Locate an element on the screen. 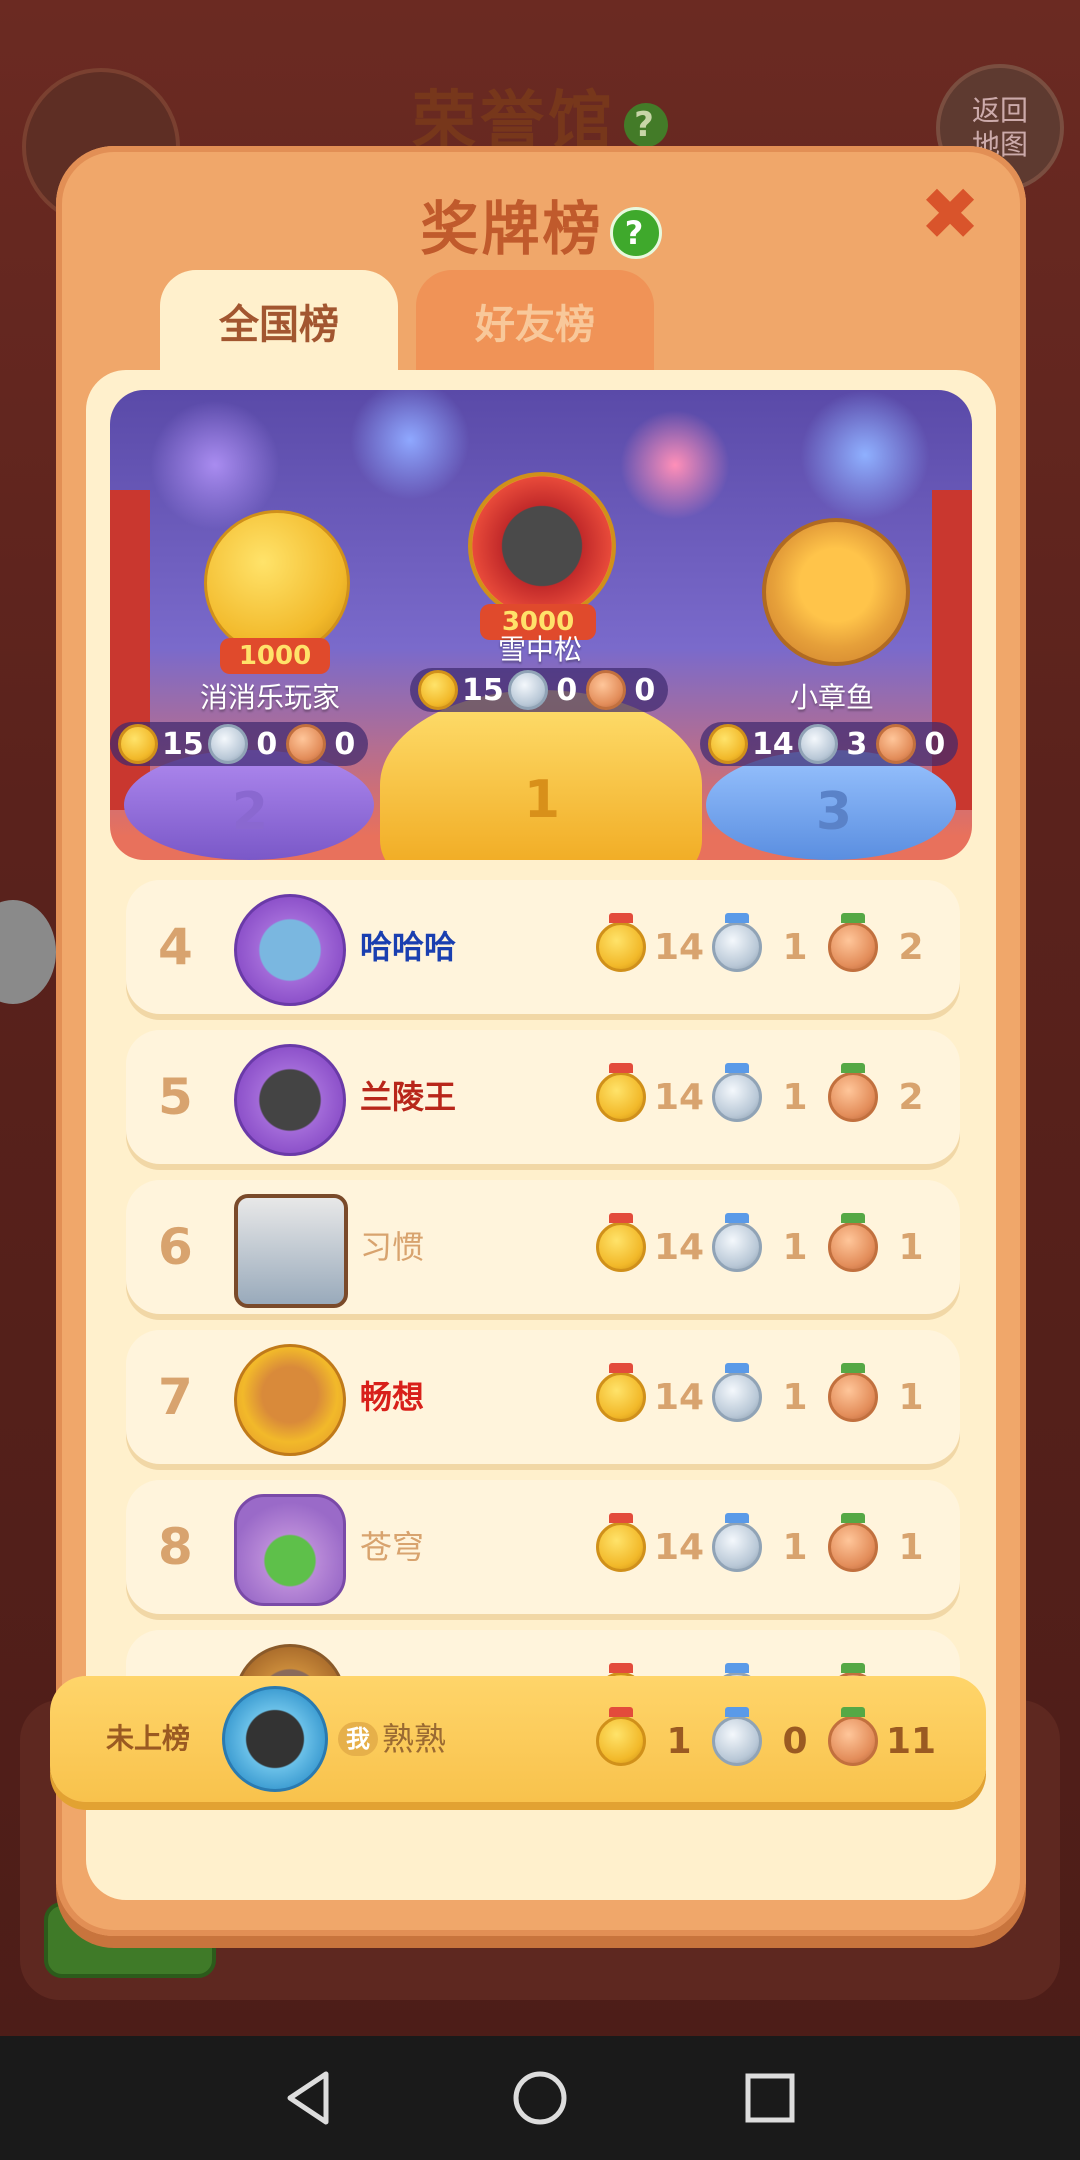 The height and width of the screenshot is (2160, 1080). me-badge: 我 is located at coordinates (358, 1739).